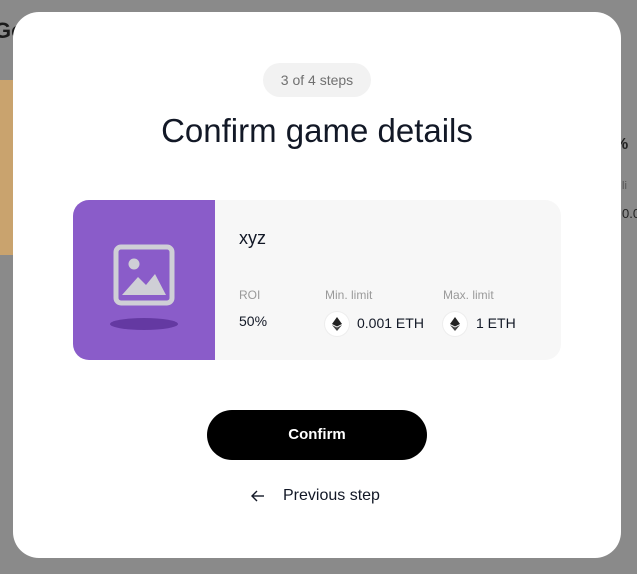 This screenshot has width=637, height=574. I want to click on previous-step-link: Previous step, so click(315, 496).